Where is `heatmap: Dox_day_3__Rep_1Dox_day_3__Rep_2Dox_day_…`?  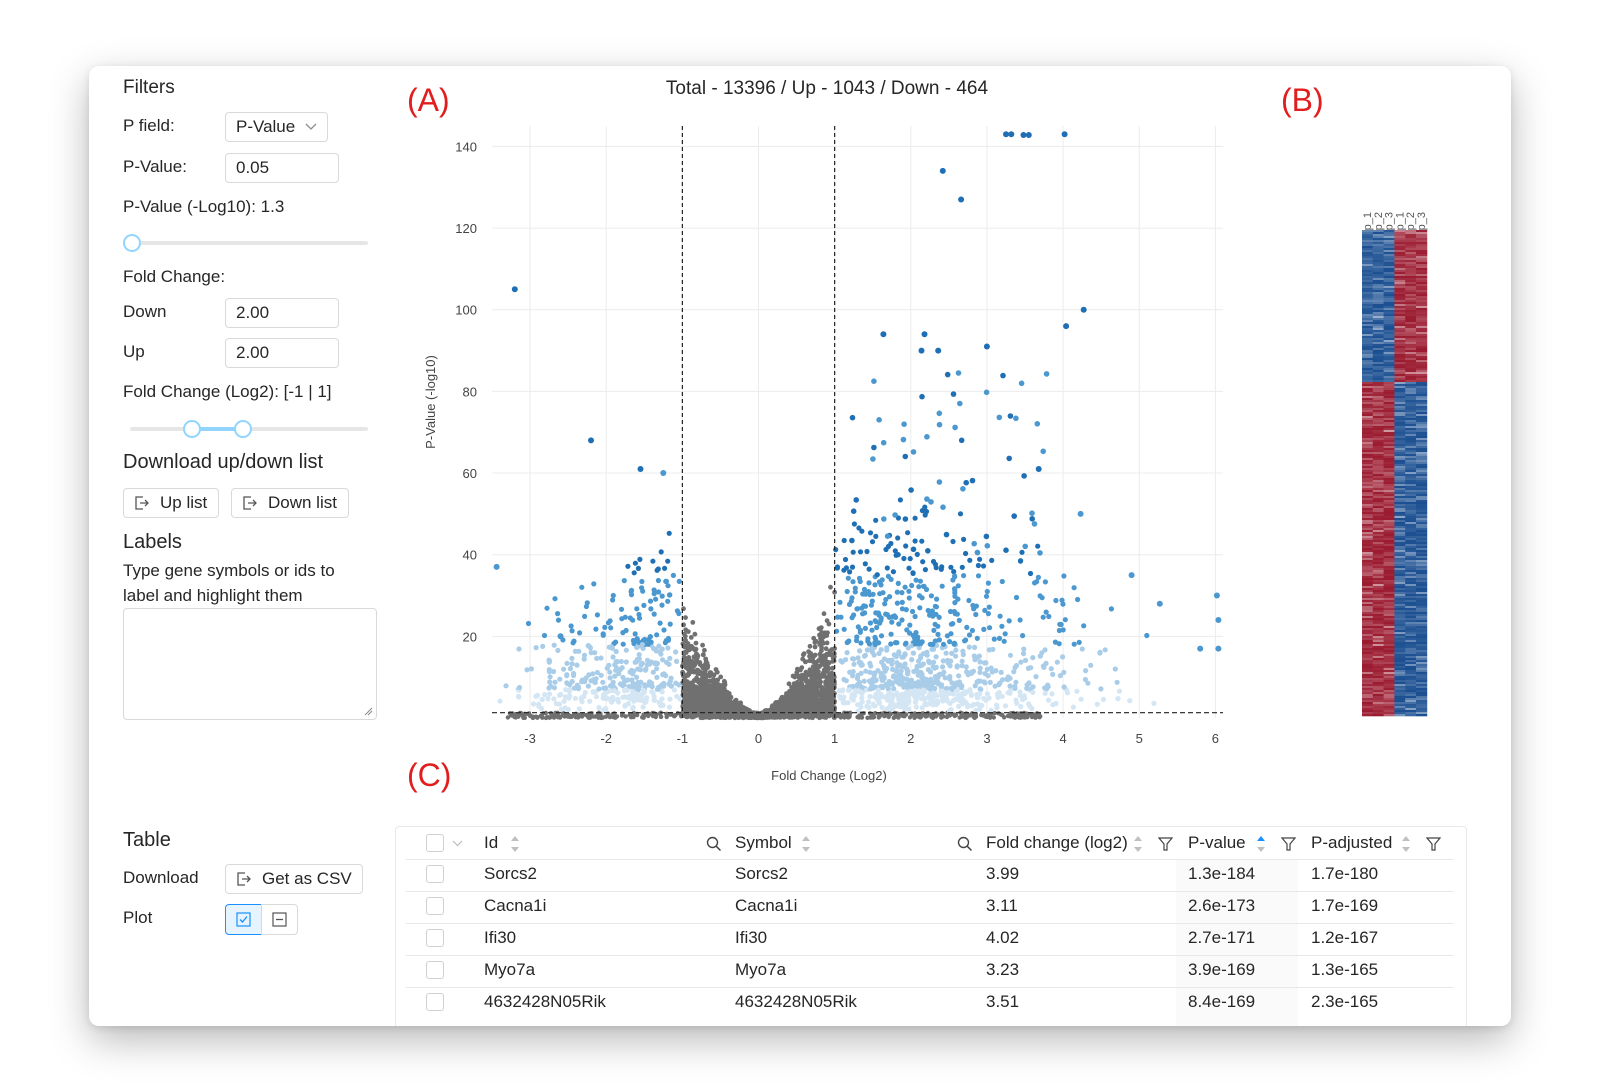 heatmap: Dox_day_3__Rep_1Dox_day_3__Rep_2Dox_day_… is located at coordinates (1394, 401).